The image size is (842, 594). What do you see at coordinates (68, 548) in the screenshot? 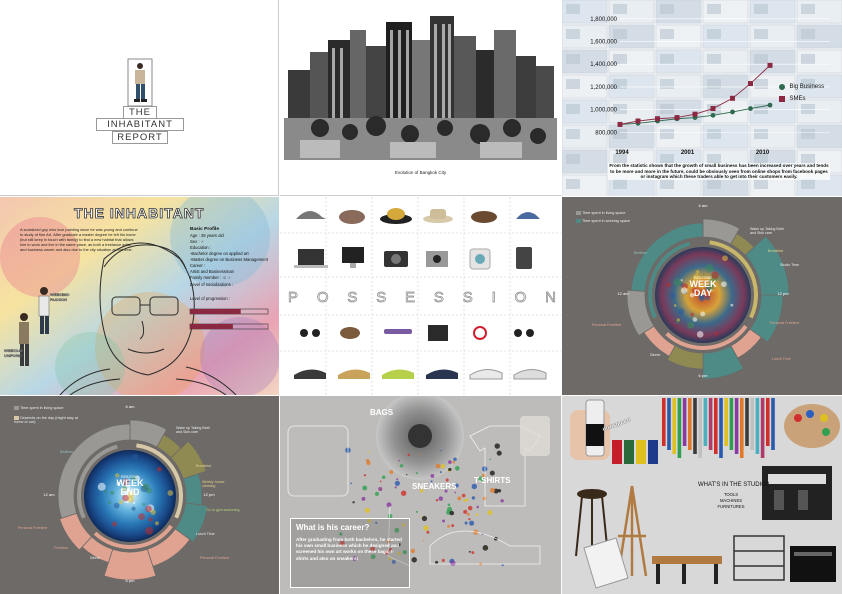
I see `routine-activity-label: Freetime` at bounding box center [68, 548].